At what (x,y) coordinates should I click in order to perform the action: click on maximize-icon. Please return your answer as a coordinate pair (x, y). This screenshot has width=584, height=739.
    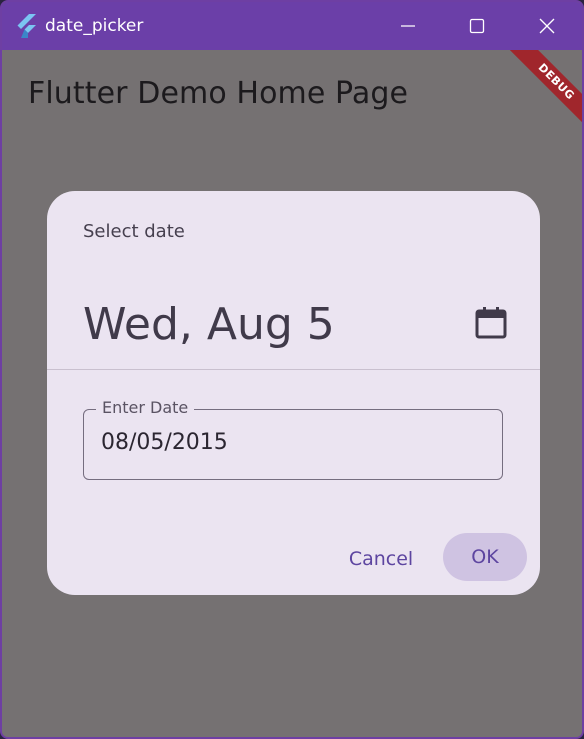
    Looking at the image, I should click on (477, 26).